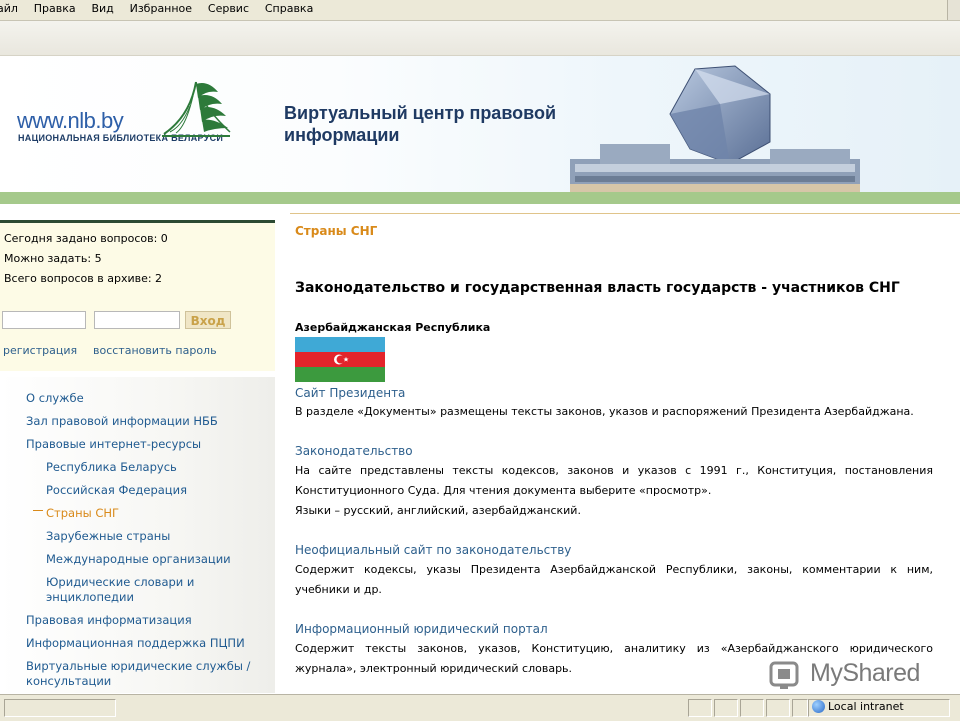  I want to click on nav-russia: Российская Федерация, so click(116, 490).